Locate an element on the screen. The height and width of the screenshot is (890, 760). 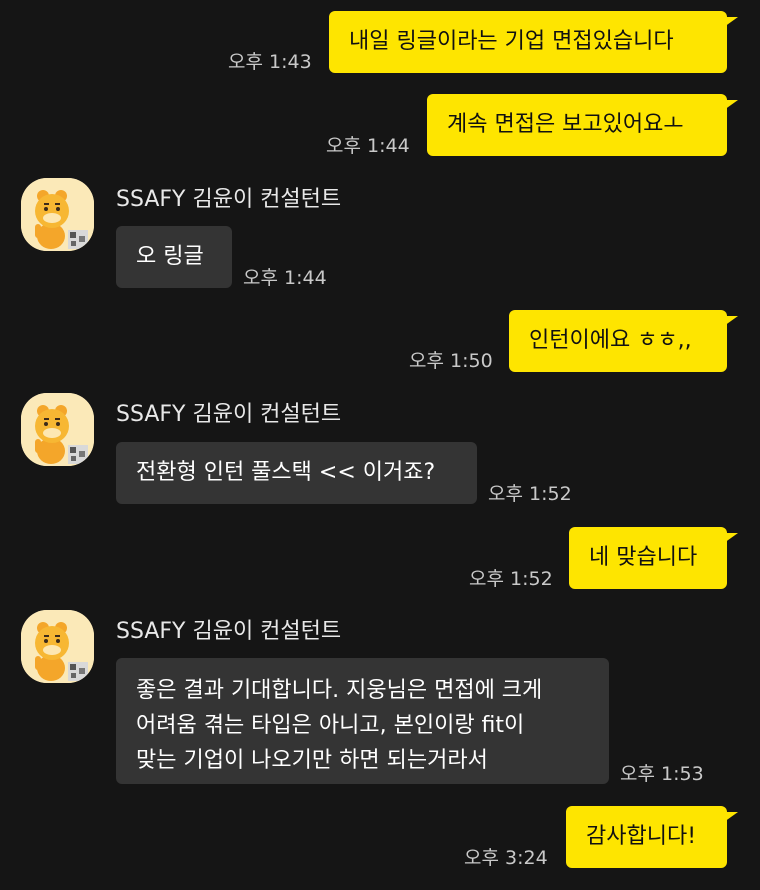
message-time: 오후 1:43 is located at coordinates (270, 62).